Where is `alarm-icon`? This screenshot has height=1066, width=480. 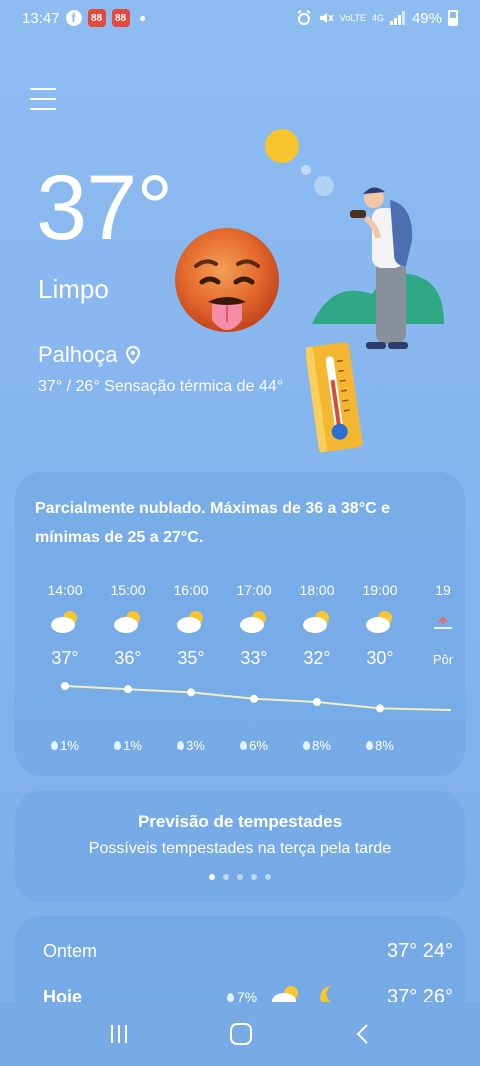
alarm-icon is located at coordinates (304, 17).